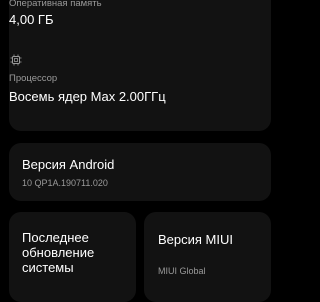  I want to click on miui-version-value: MIUI Global, so click(182, 271).